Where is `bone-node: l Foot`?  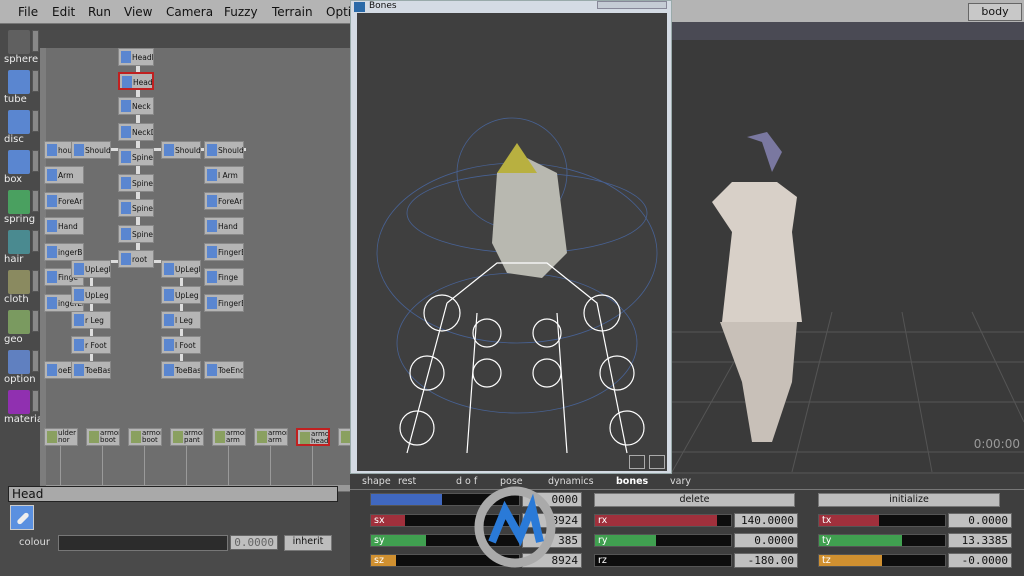 bone-node: l Foot is located at coordinates (181, 345).